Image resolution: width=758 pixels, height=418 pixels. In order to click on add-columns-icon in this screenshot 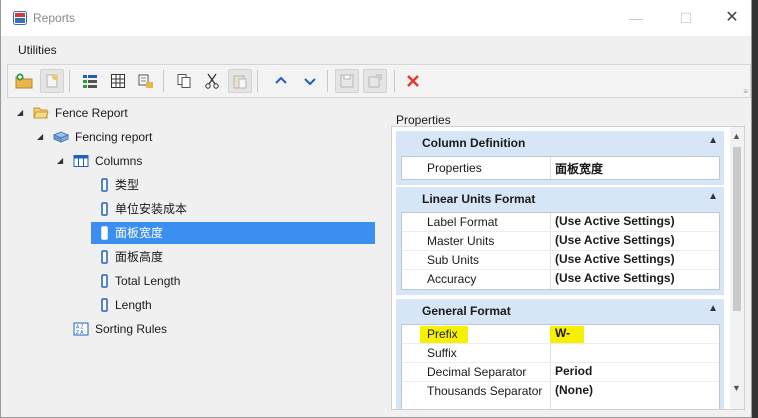, I will do `click(90, 81)`.